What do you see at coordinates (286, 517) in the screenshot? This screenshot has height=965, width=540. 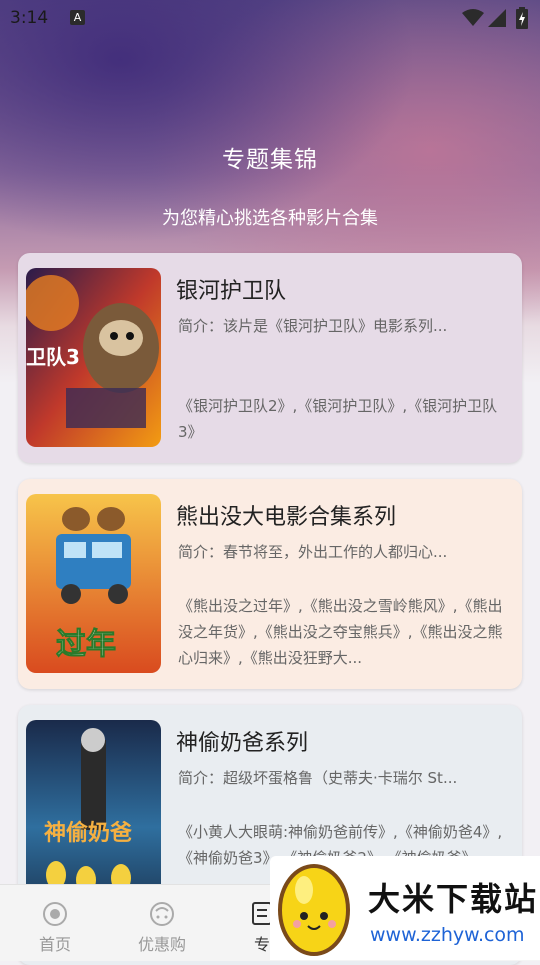 I see `card-title: 熊出没大电影合集系列` at bounding box center [286, 517].